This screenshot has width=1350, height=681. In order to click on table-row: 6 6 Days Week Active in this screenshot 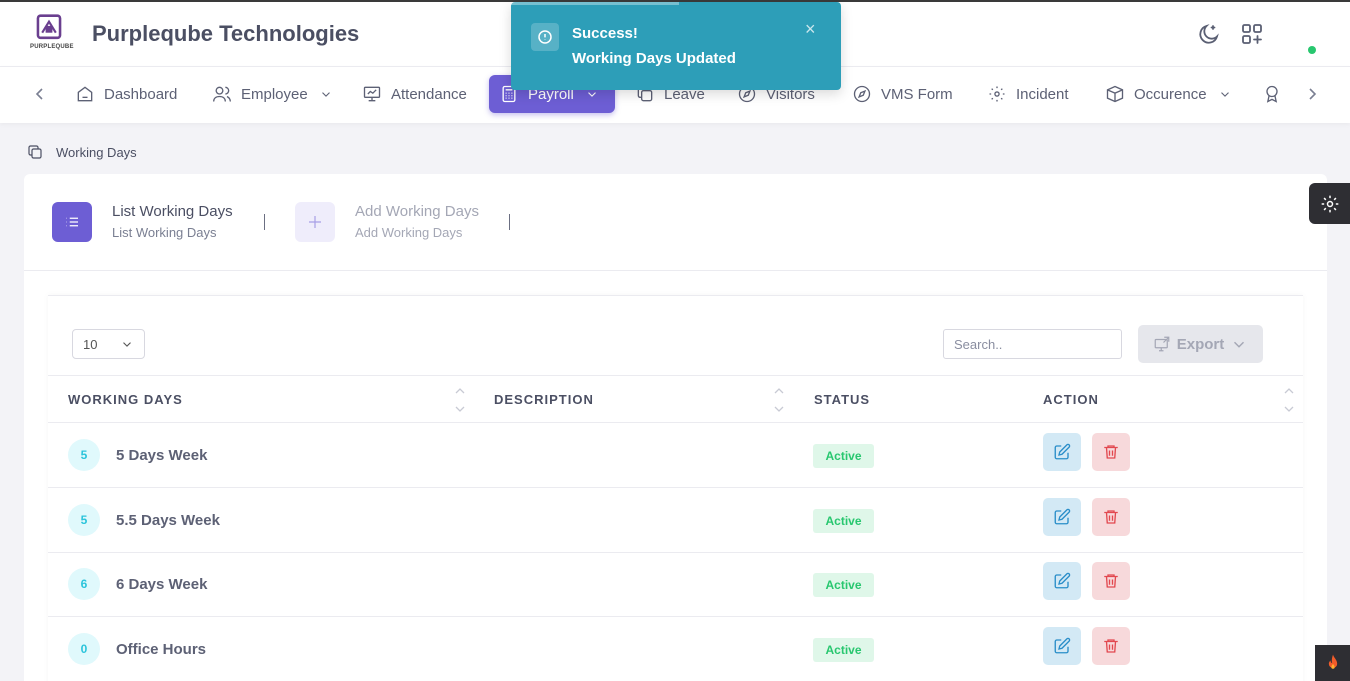, I will do `click(675, 584)`.